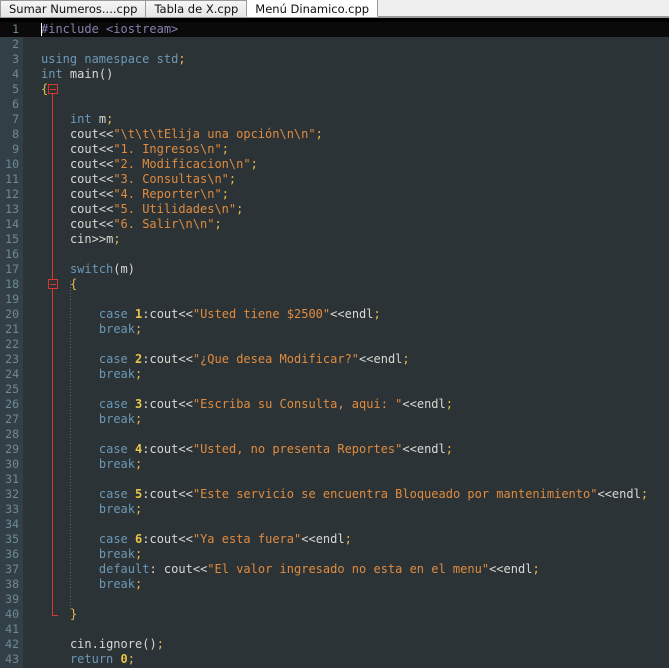  What do you see at coordinates (12, 479) in the screenshot?
I see `line-number: 31` at bounding box center [12, 479].